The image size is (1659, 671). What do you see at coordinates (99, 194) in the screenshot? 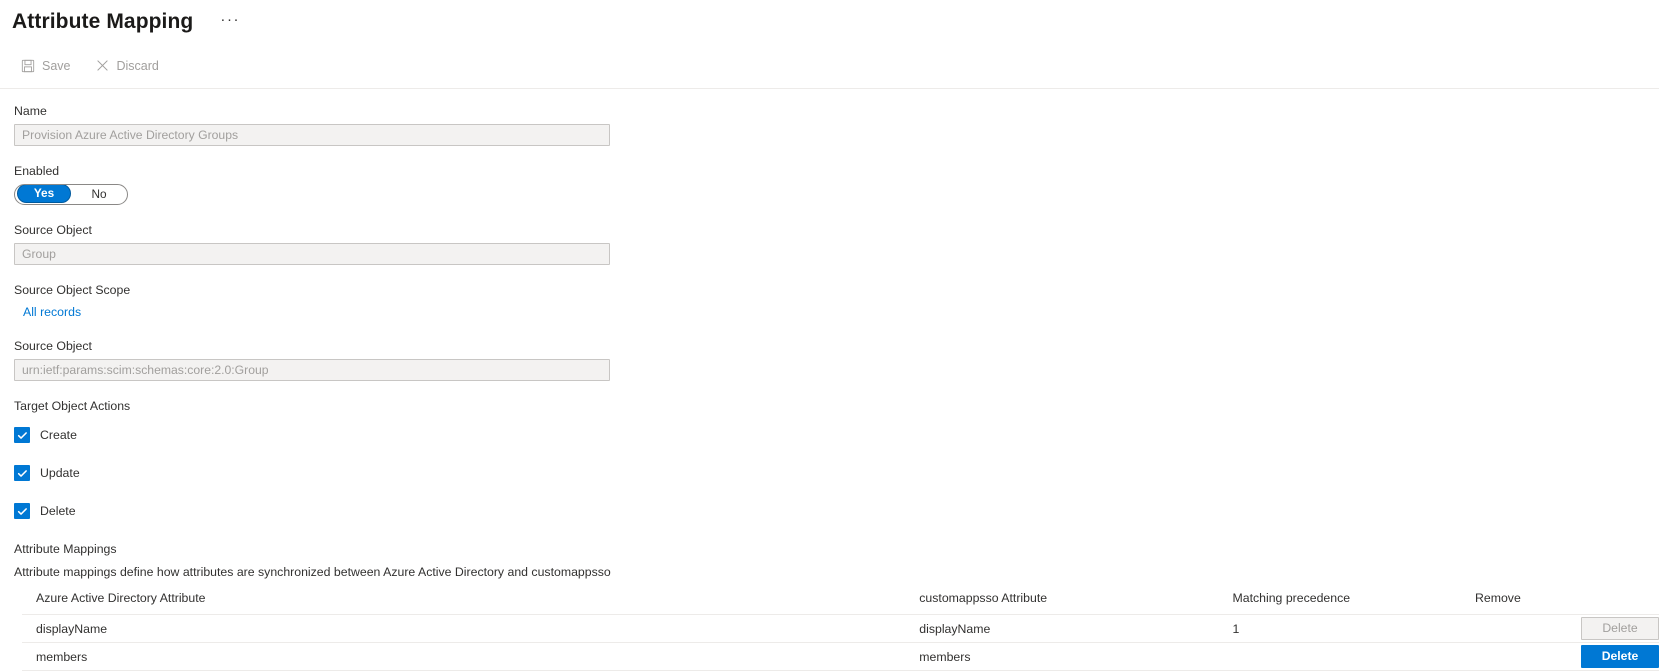
I see `toggle-option-no: No` at bounding box center [99, 194].